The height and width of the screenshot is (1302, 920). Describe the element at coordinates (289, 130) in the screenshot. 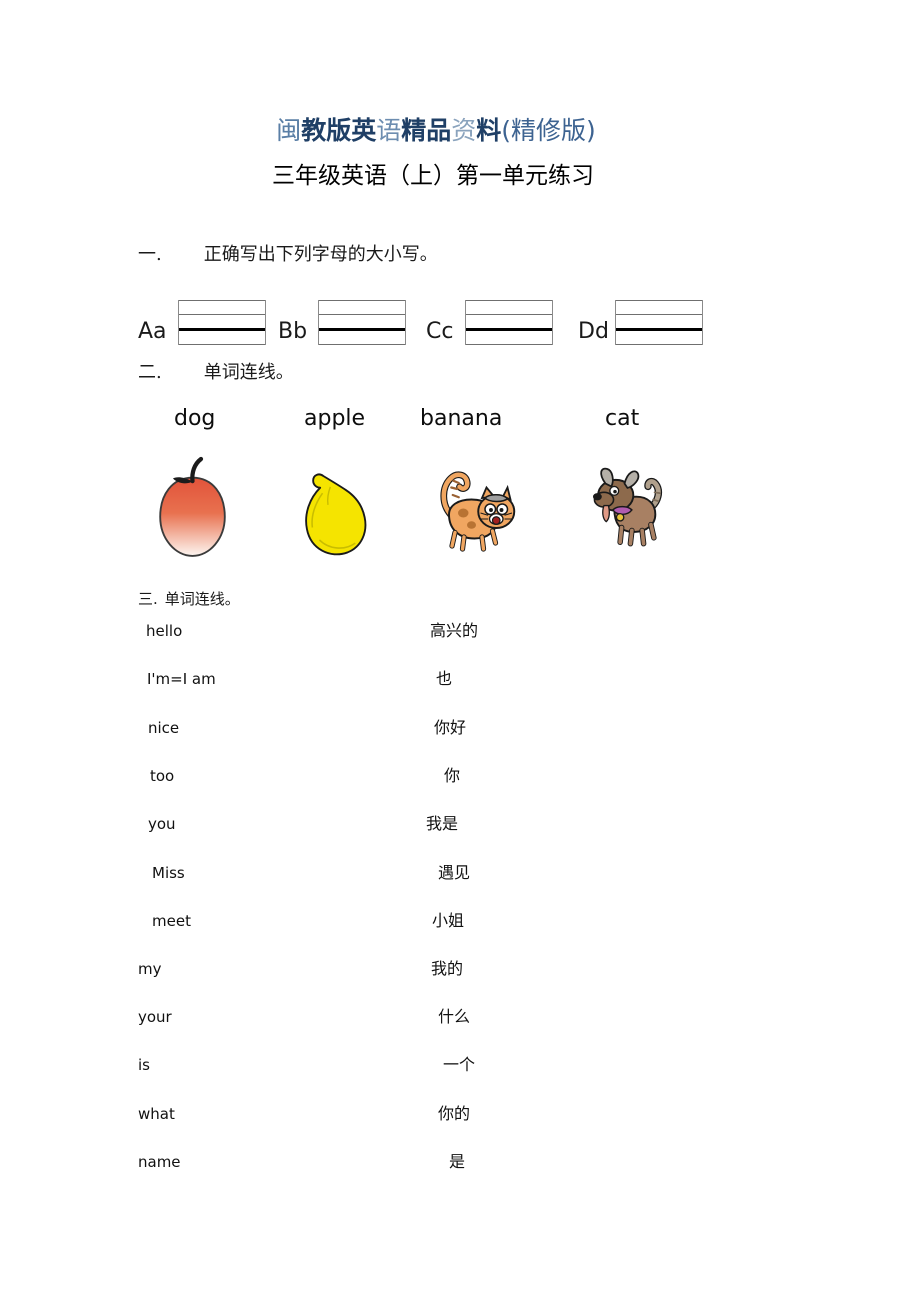

I see `watermark-part-1: 闽` at that location.